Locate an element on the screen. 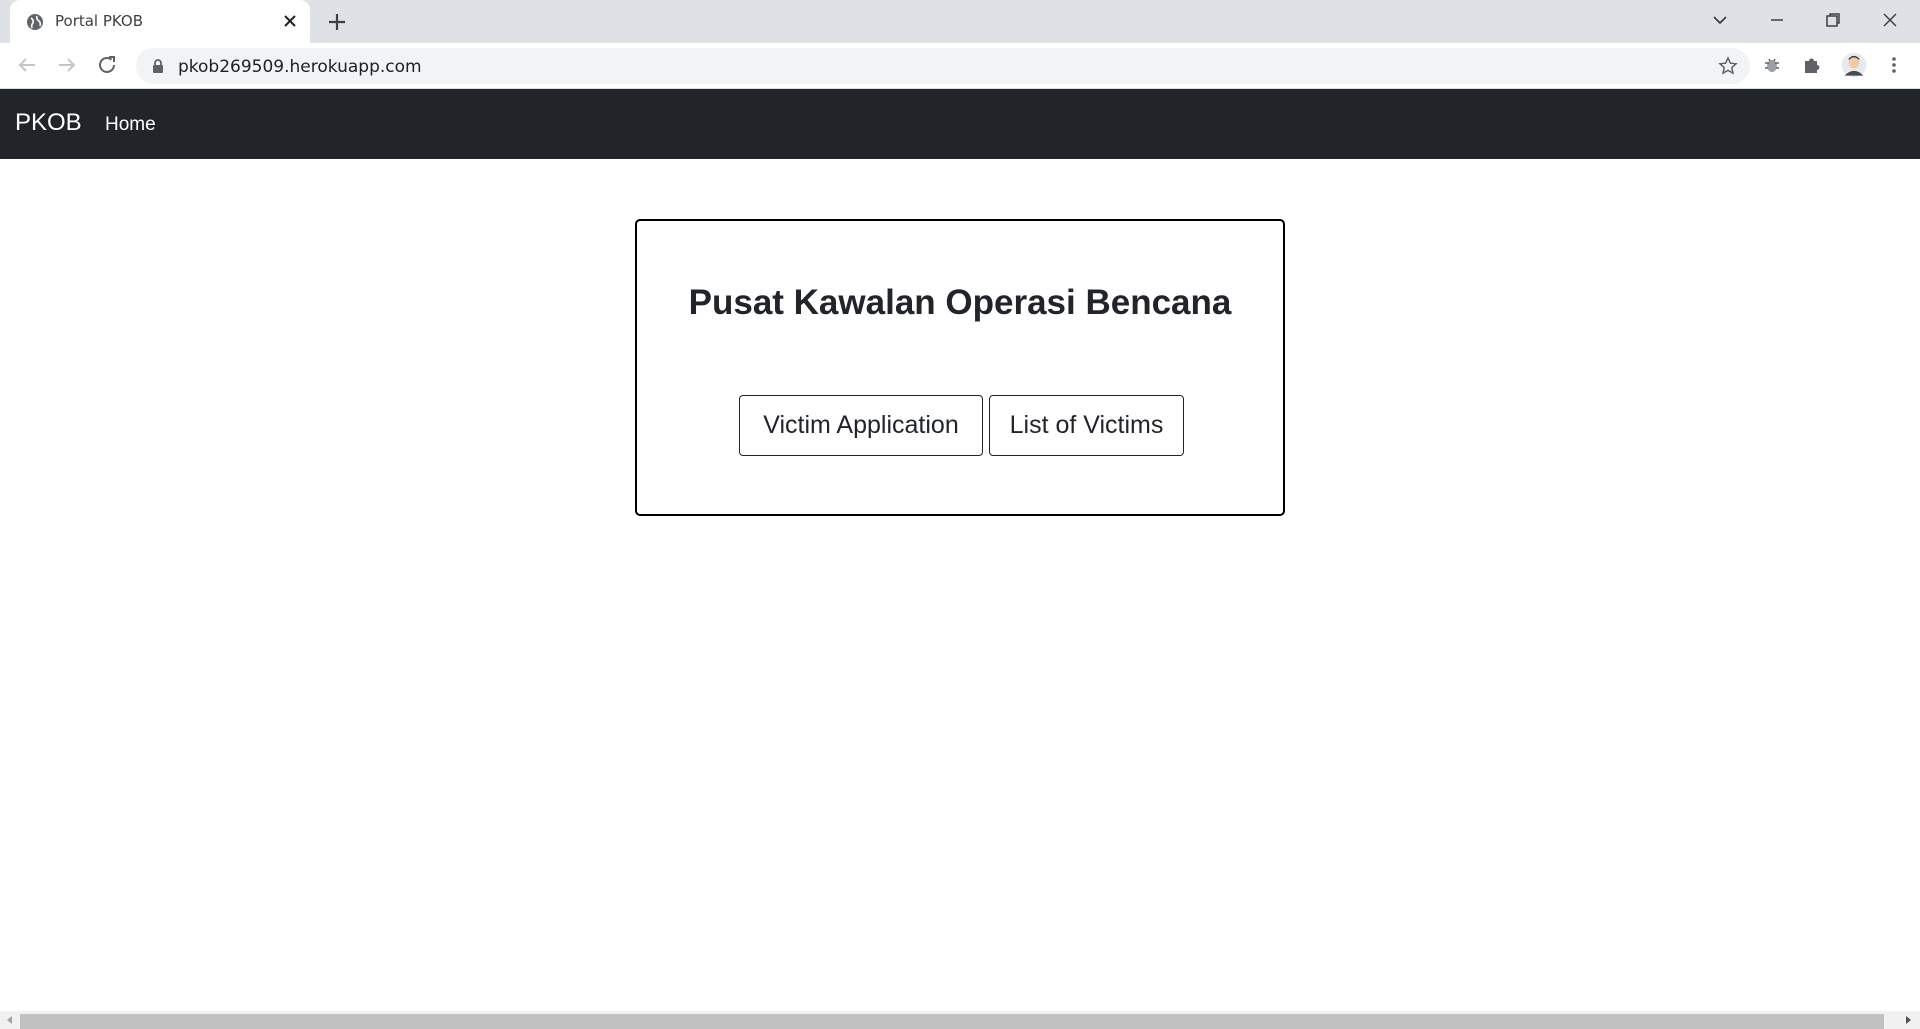 The width and height of the screenshot is (1920, 1029). bookmark-star-icon is located at coordinates (1728, 66).